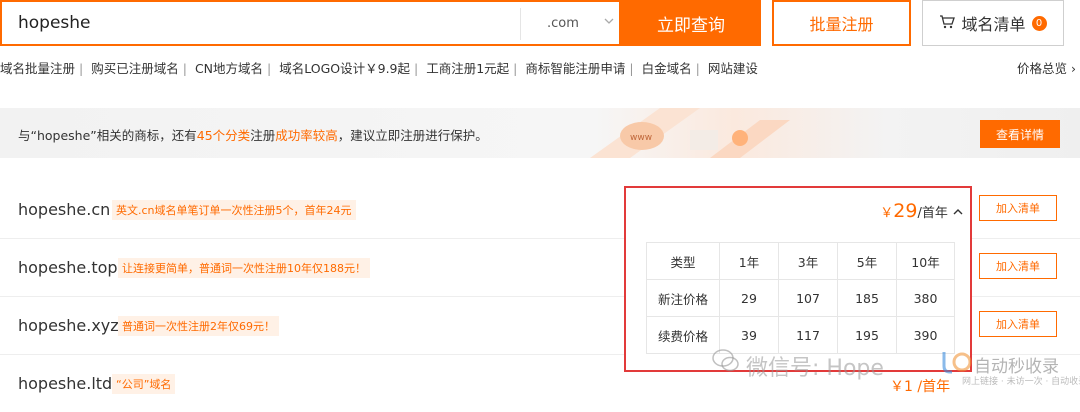 The height and width of the screenshot is (412, 1080). I want to click on link-logo-design: 域名LOGO设计￥9.9起, so click(344, 68).